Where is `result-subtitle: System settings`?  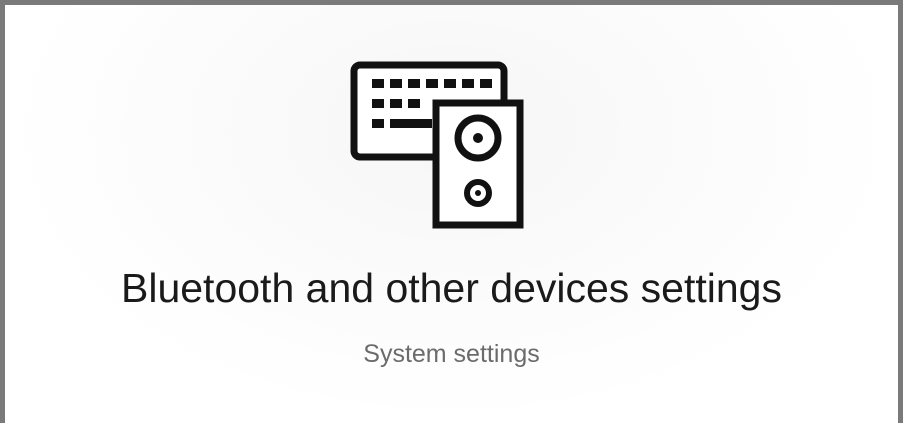 result-subtitle: System settings is located at coordinates (451, 354).